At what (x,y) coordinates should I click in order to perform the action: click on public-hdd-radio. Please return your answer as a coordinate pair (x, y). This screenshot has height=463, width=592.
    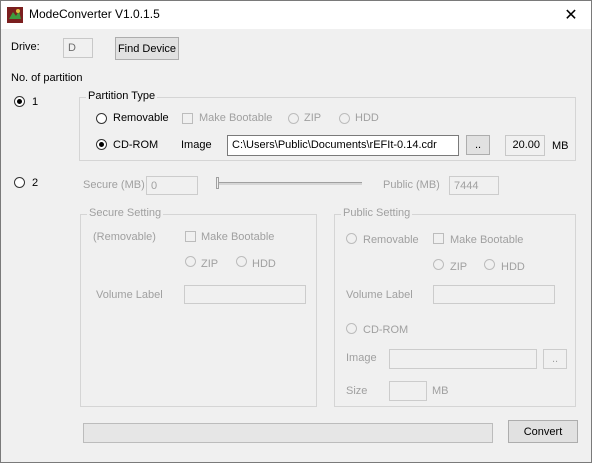
    Looking at the image, I should click on (489, 264).